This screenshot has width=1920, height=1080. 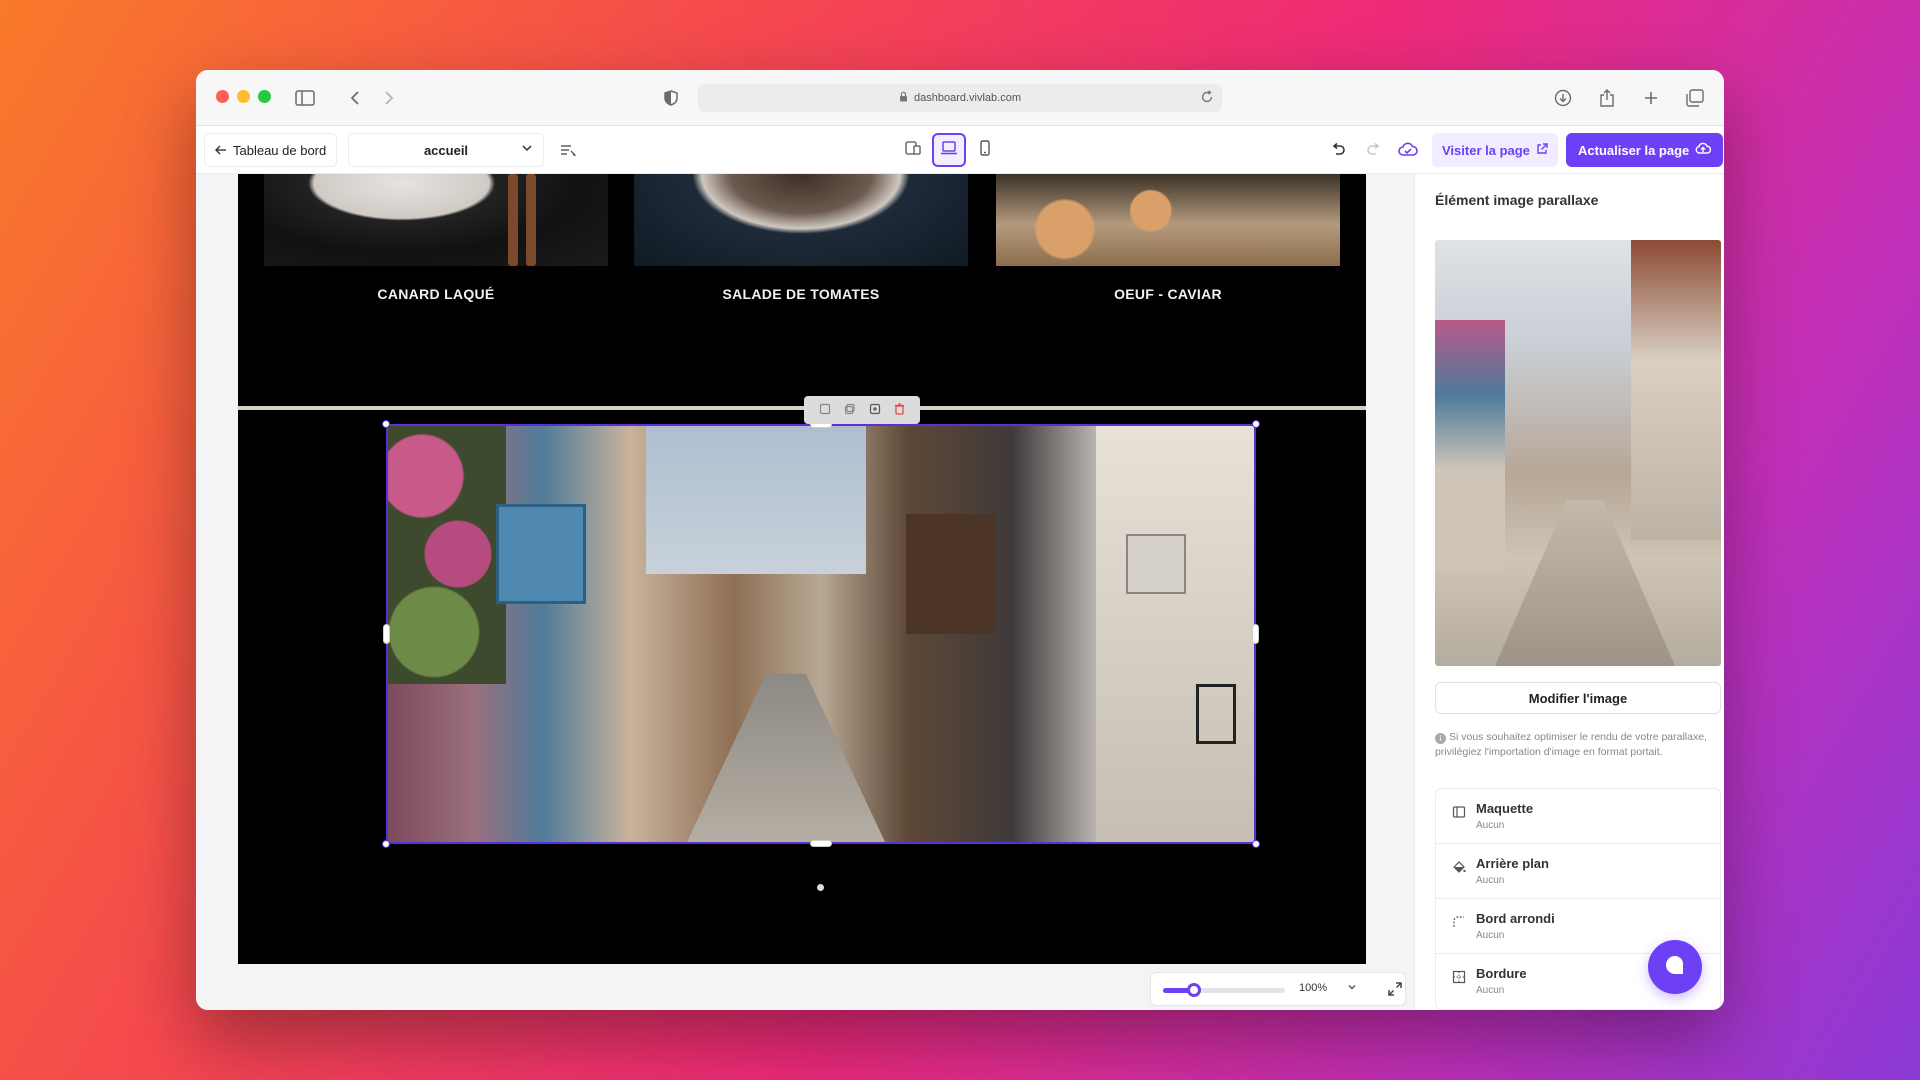 I want to click on rounded-corner-icon, so click(x=1459, y=922).